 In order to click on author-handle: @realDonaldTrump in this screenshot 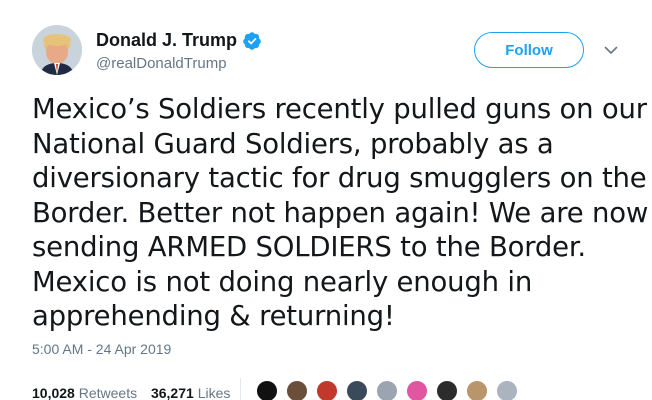, I will do `click(161, 63)`.